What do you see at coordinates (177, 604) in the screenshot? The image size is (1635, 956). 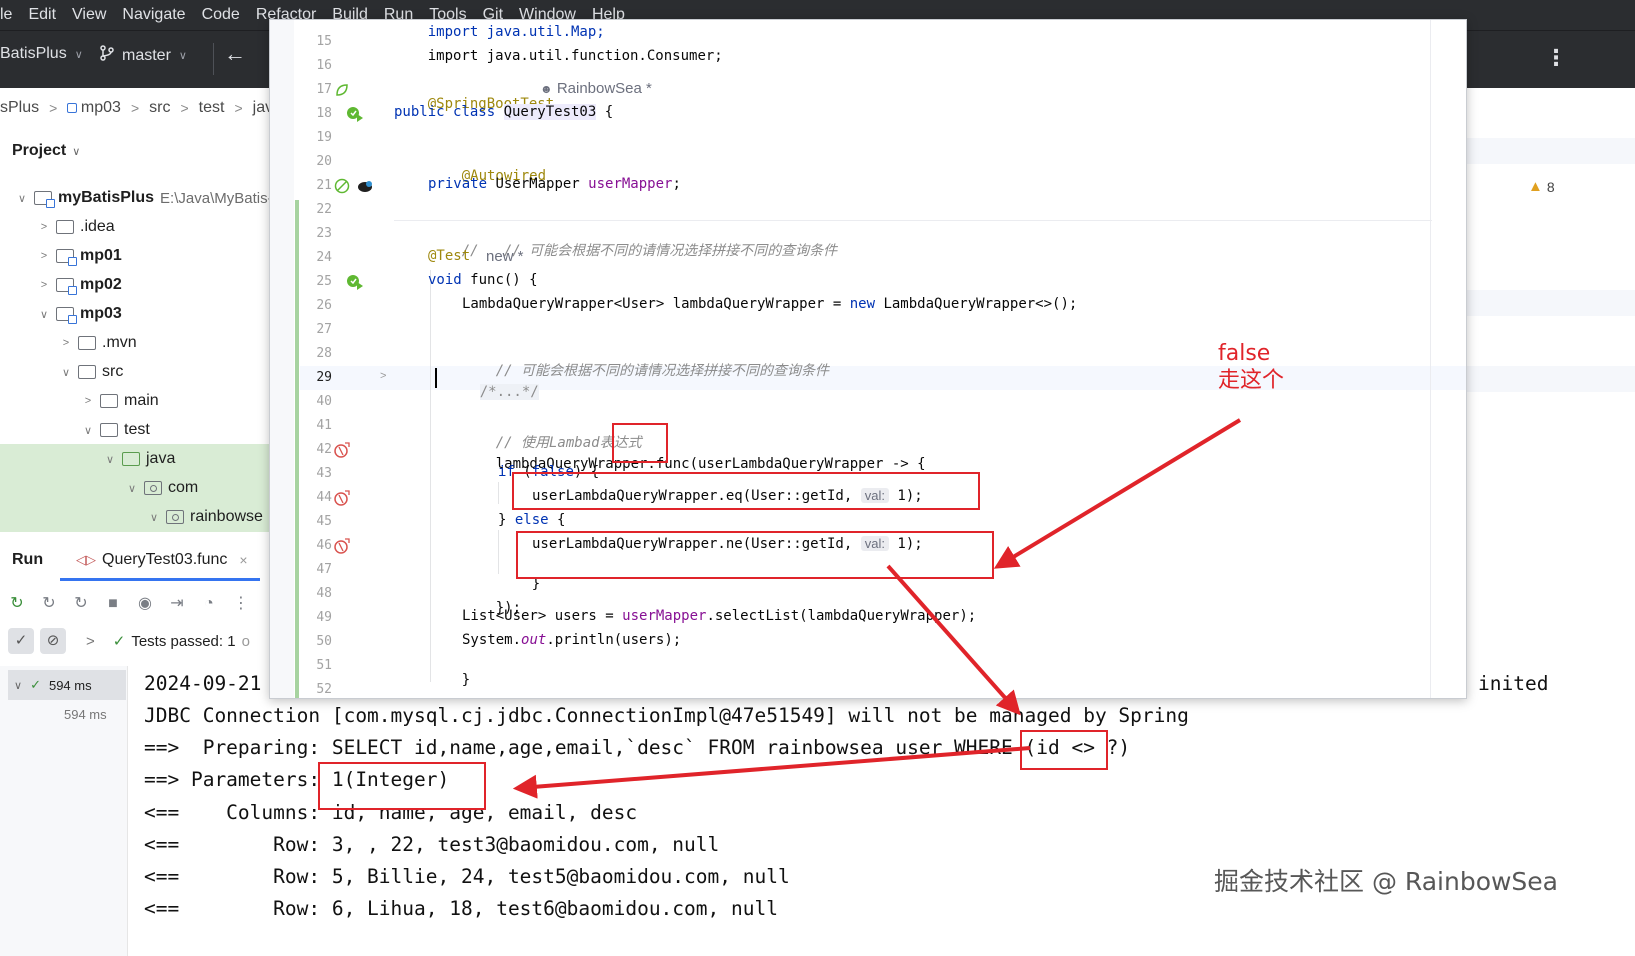 I see `import-tests-icon: ⇥` at bounding box center [177, 604].